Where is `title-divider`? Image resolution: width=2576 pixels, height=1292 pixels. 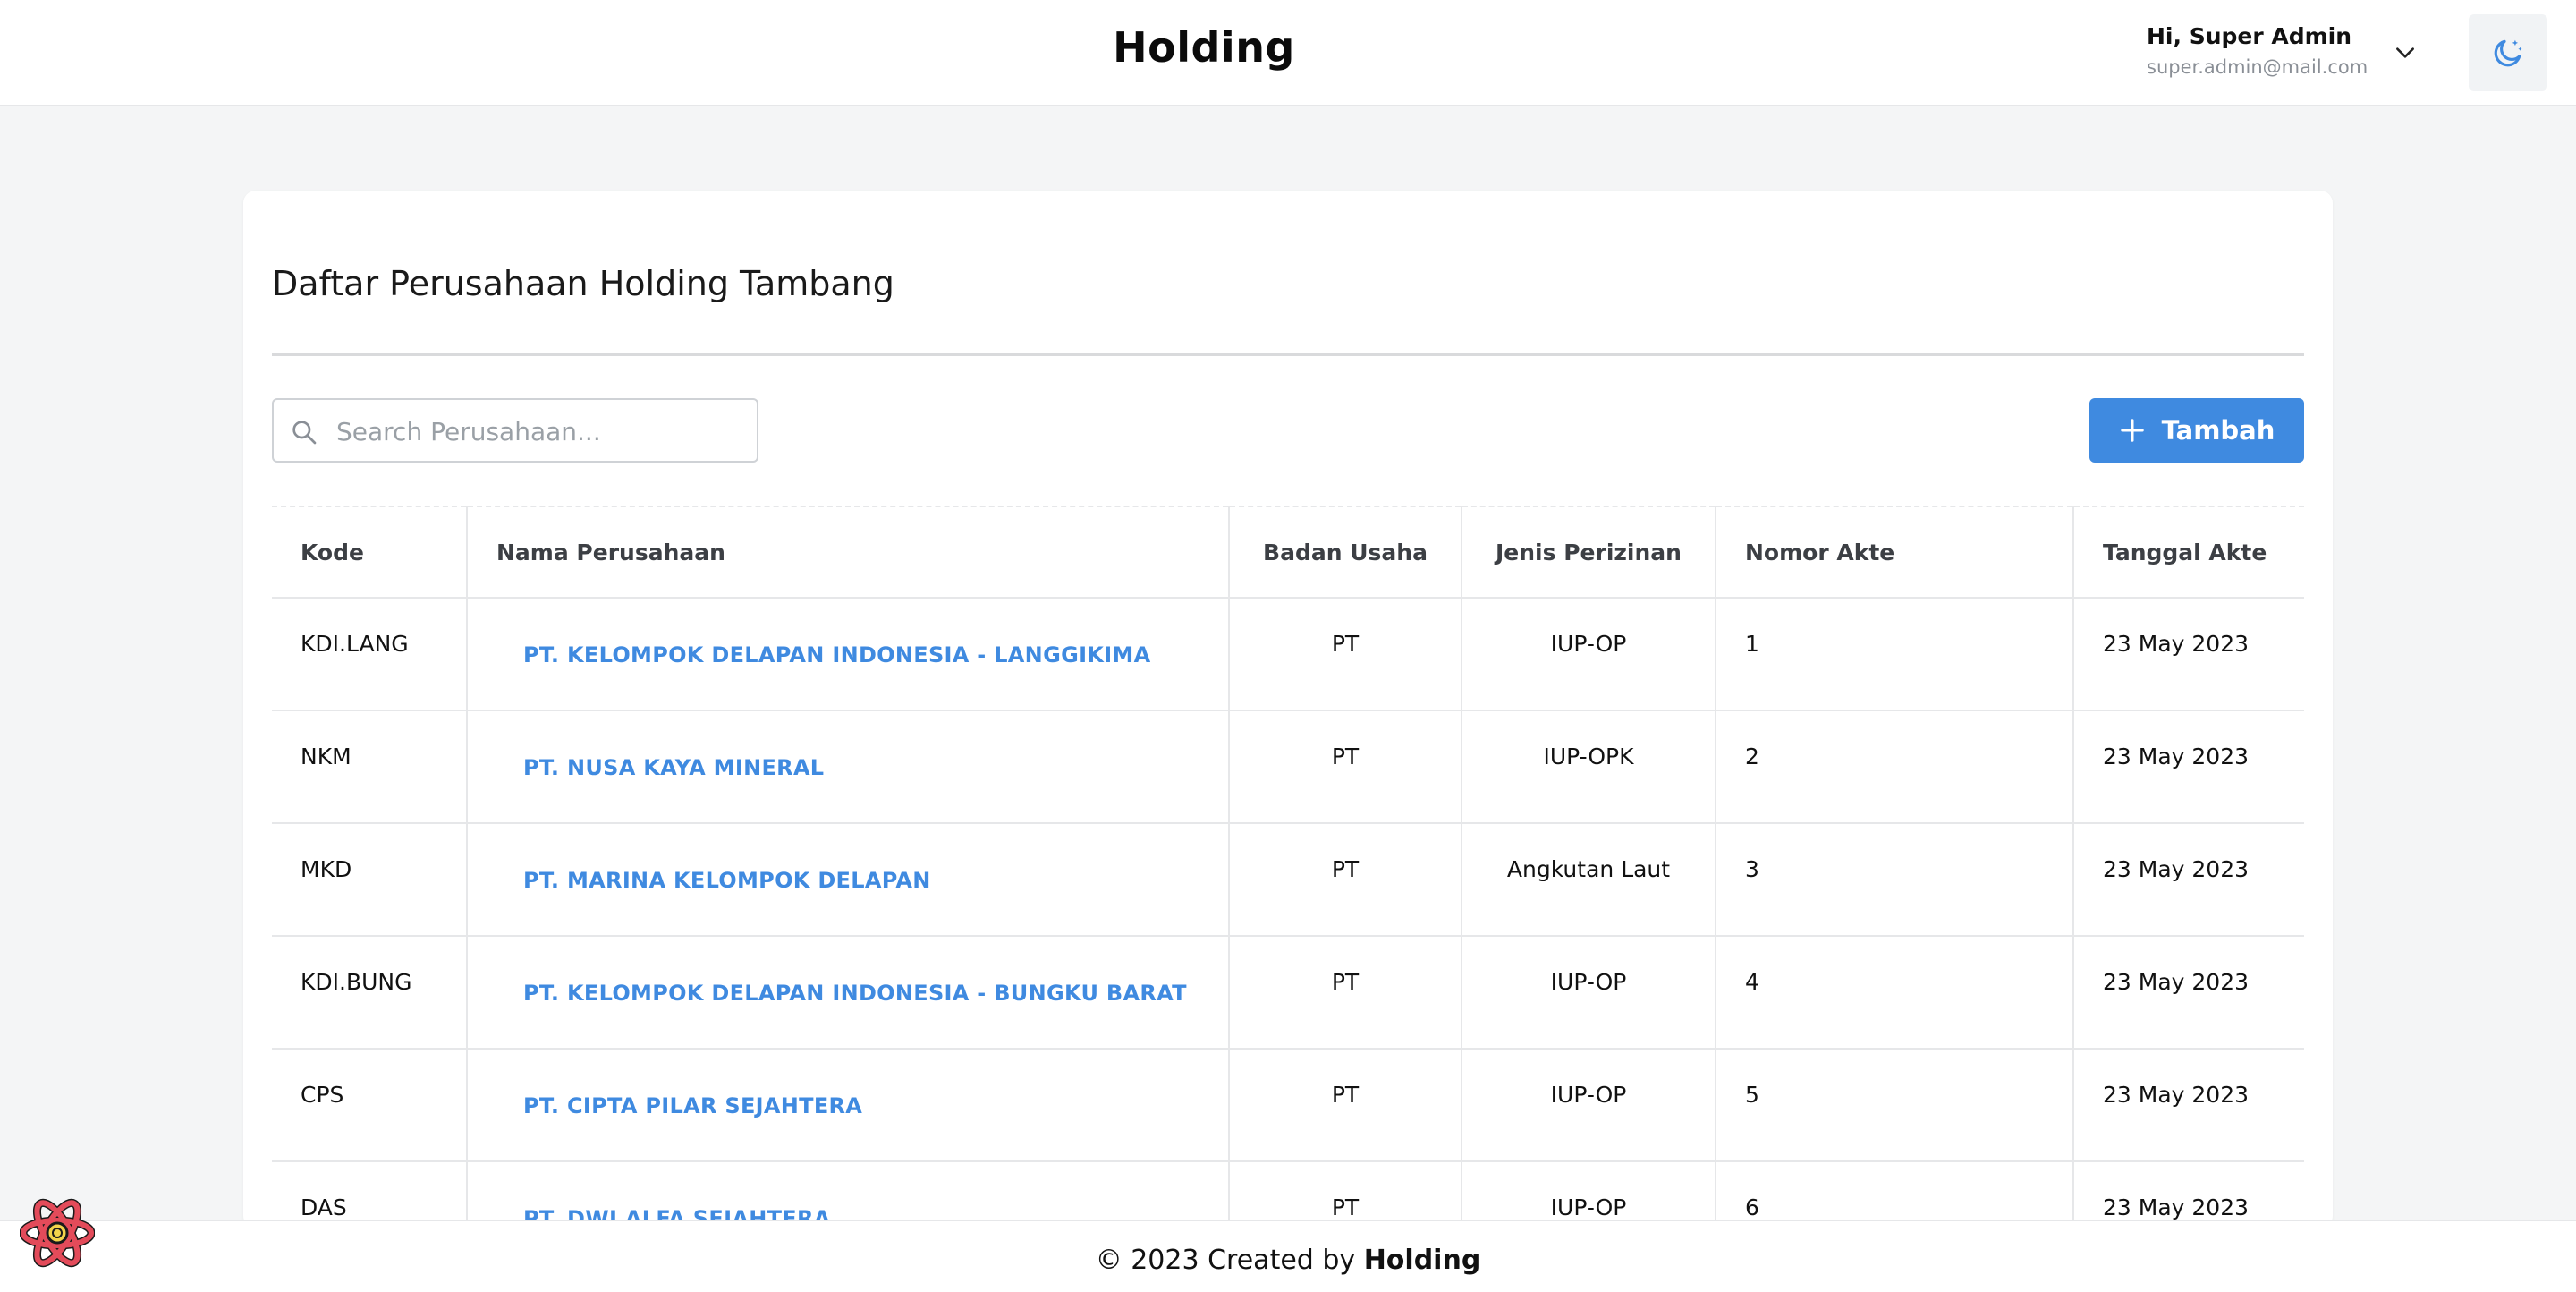 title-divider is located at coordinates (1288, 354).